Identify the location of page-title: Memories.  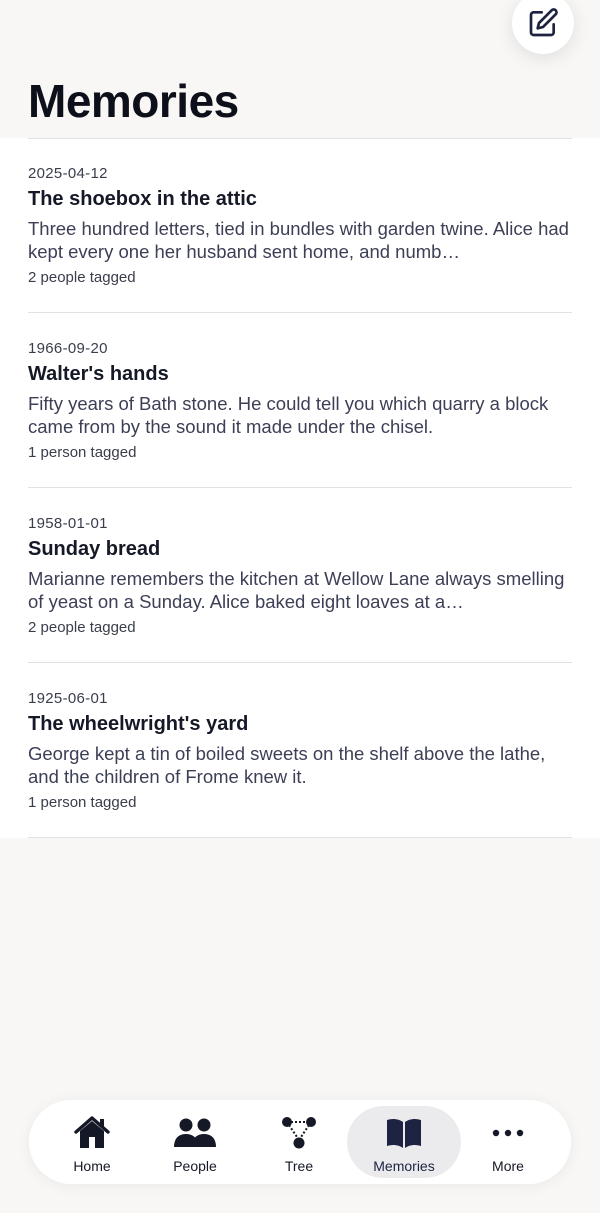
(133, 101).